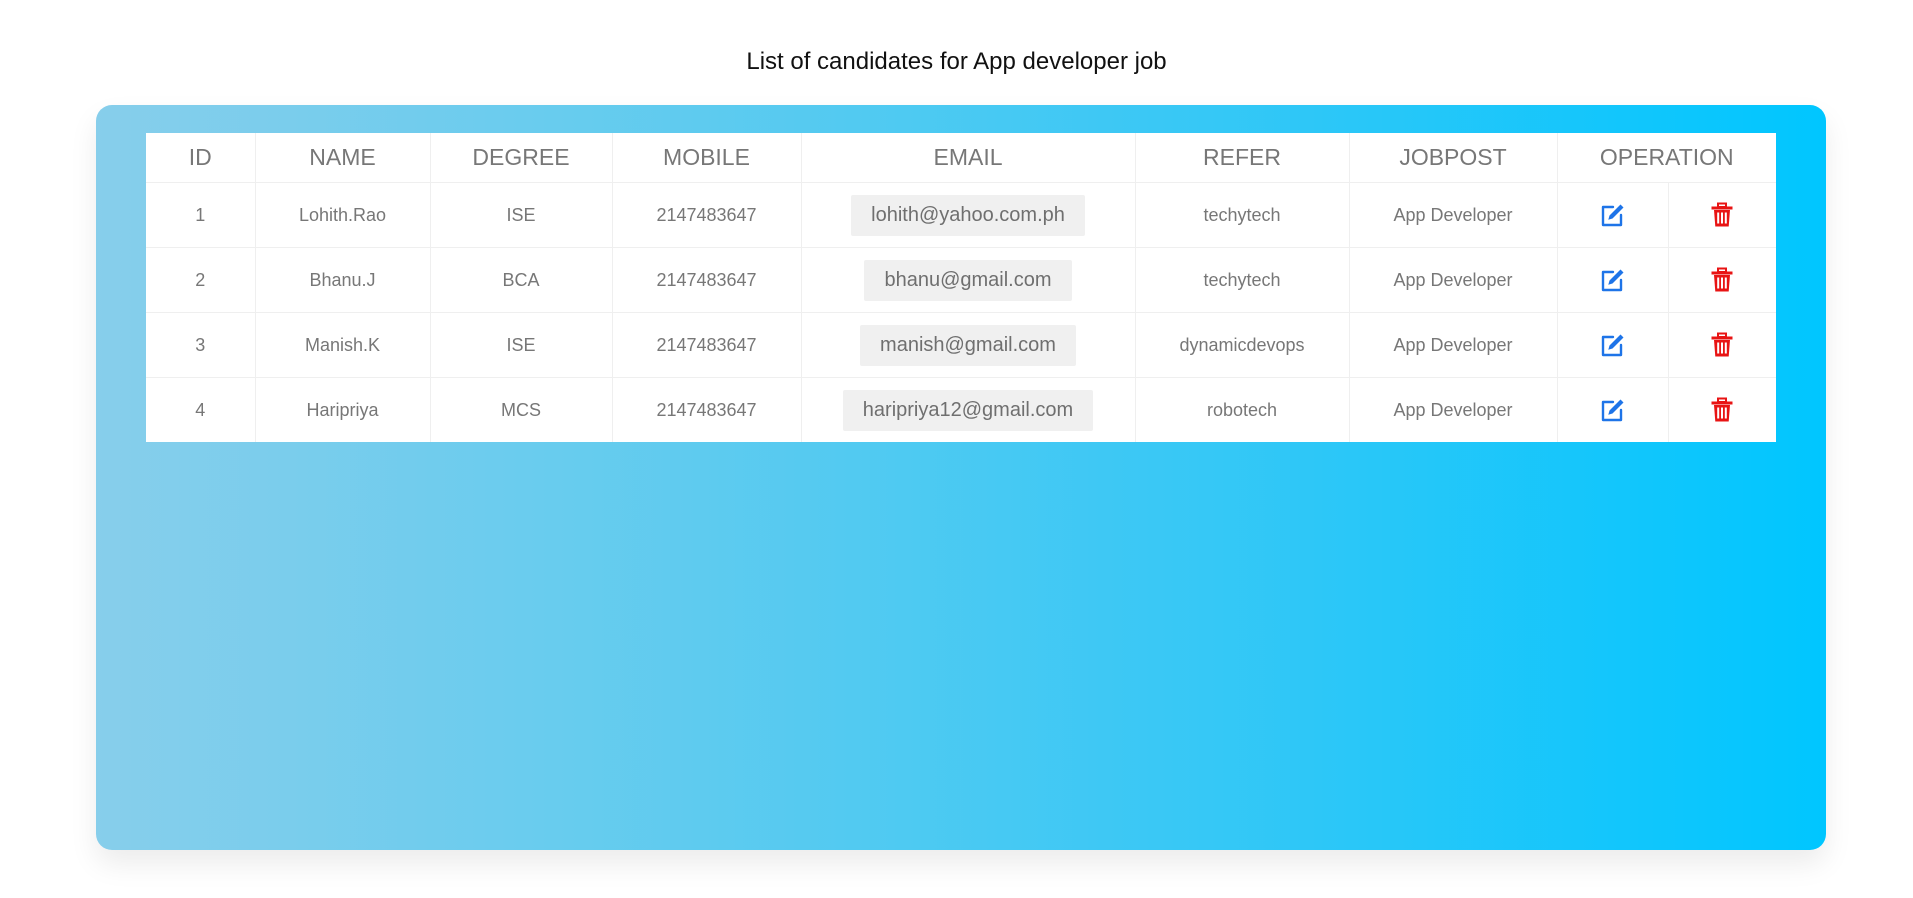 The height and width of the screenshot is (898, 1913). What do you see at coordinates (343, 215) in the screenshot?
I see `cell-name: Lohith.Rao` at bounding box center [343, 215].